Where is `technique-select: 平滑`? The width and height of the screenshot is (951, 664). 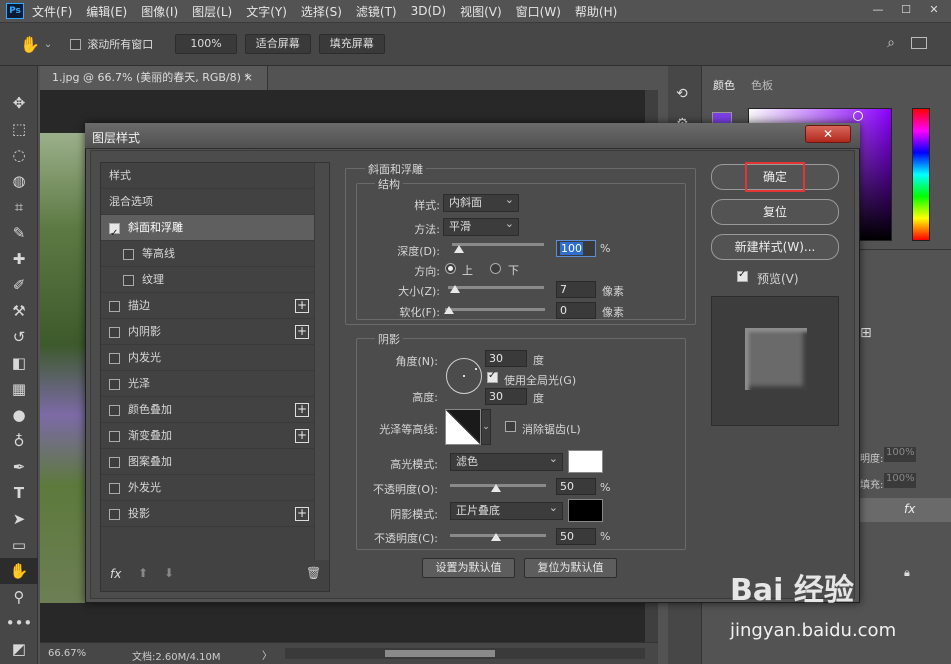 technique-select: 平滑 is located at coordinates (481, 226).